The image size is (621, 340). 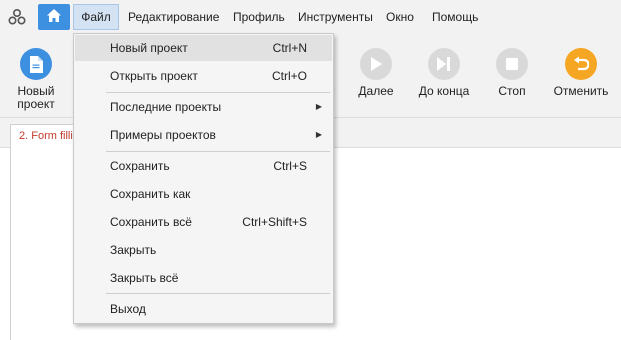 I want to click on menu-item-label: Закрыть всё, so click(x=144, y=278).